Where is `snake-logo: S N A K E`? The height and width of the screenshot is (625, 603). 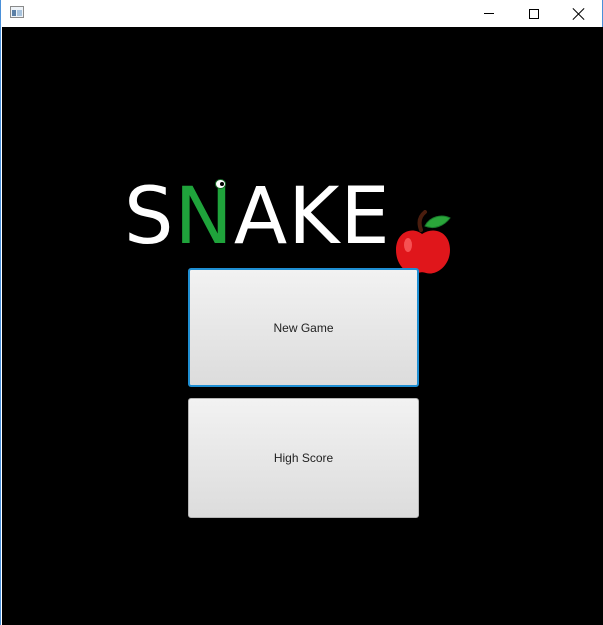 snake-logo: S N A K E is located at coordinates (257, 217).